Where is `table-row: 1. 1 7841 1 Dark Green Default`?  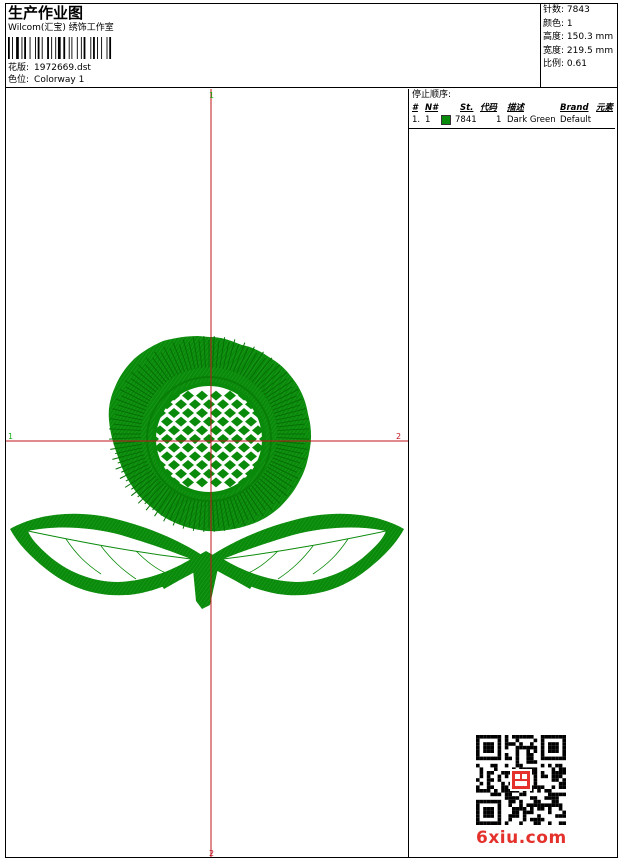
table-row: 1. 1 7841 1 Dark Green Default is located at coordinates (514, 120).